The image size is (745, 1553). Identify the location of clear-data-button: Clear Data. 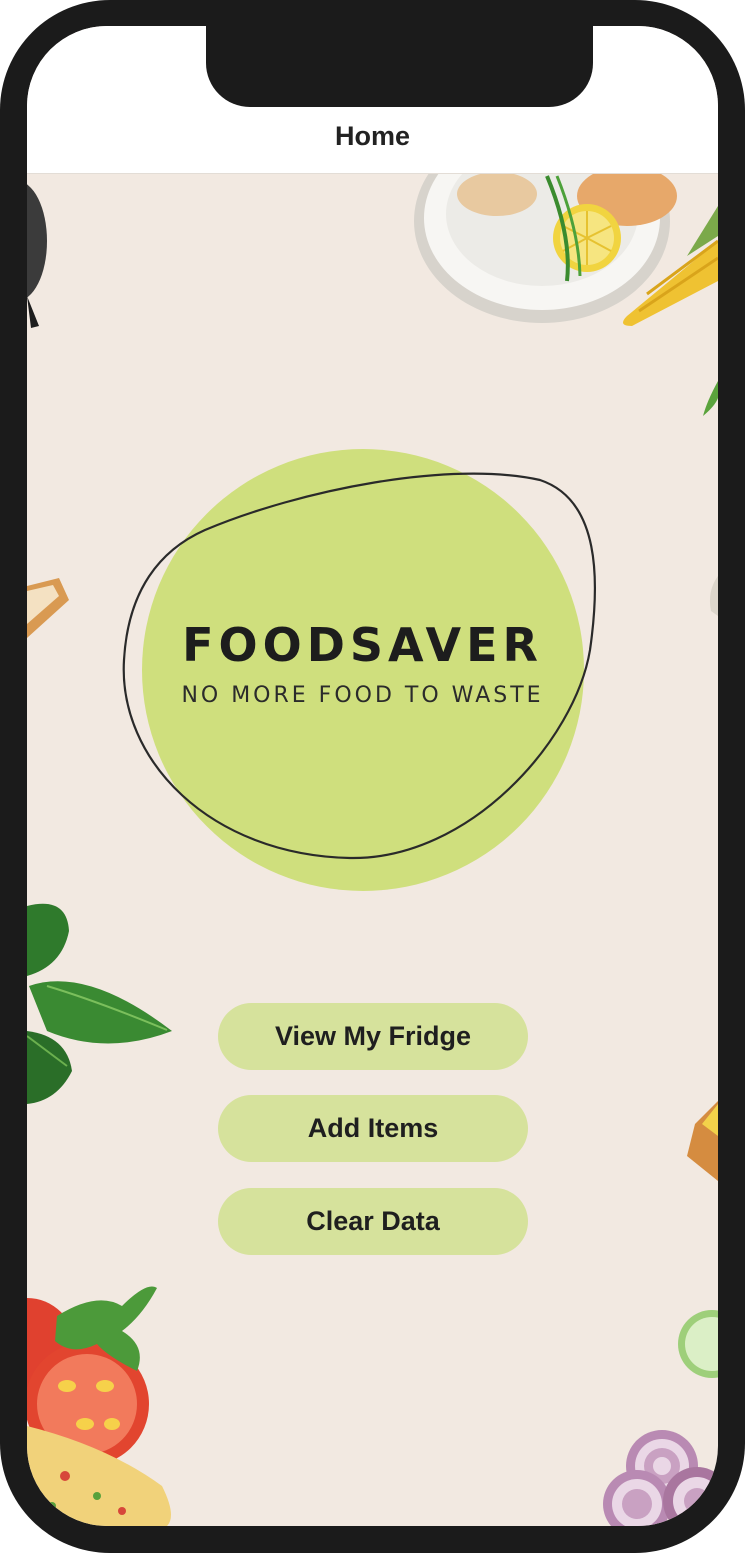
(373, 1221).